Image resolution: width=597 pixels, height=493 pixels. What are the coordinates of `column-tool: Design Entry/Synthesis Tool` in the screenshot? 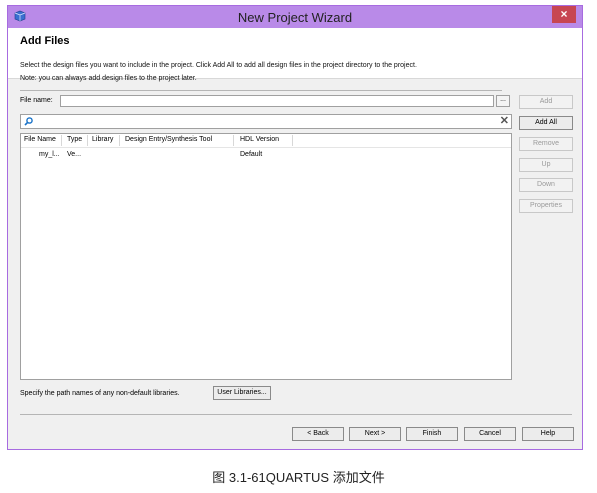 It's located at (168, 141).